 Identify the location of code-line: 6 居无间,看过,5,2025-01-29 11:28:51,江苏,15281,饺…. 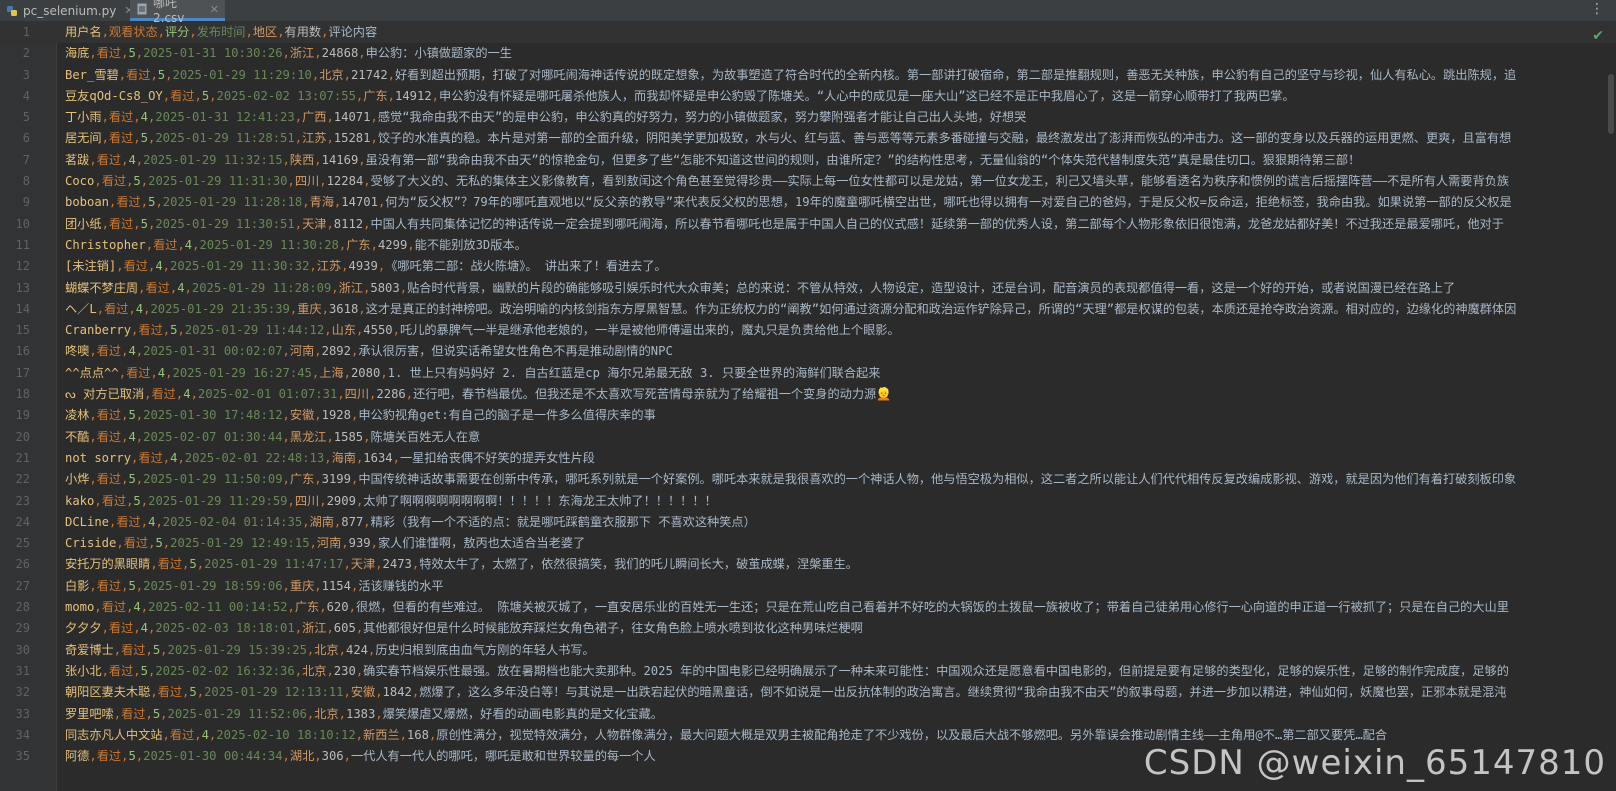
(808, 138).